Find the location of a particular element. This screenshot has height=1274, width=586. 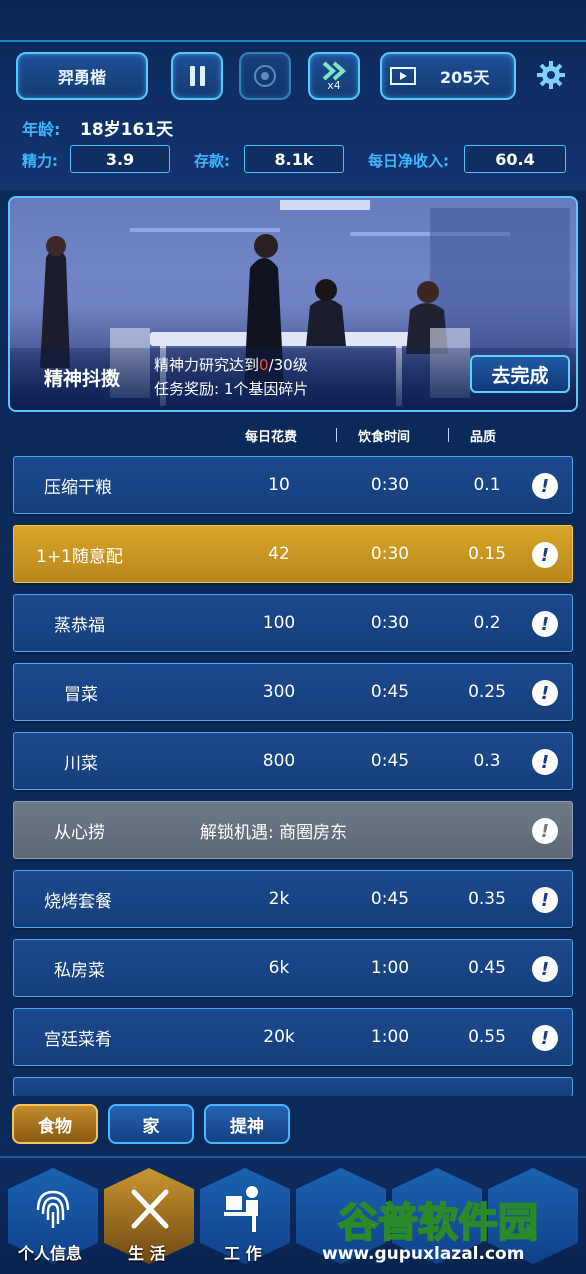

income-value: 60.4 is located at coordinates (515, 159).